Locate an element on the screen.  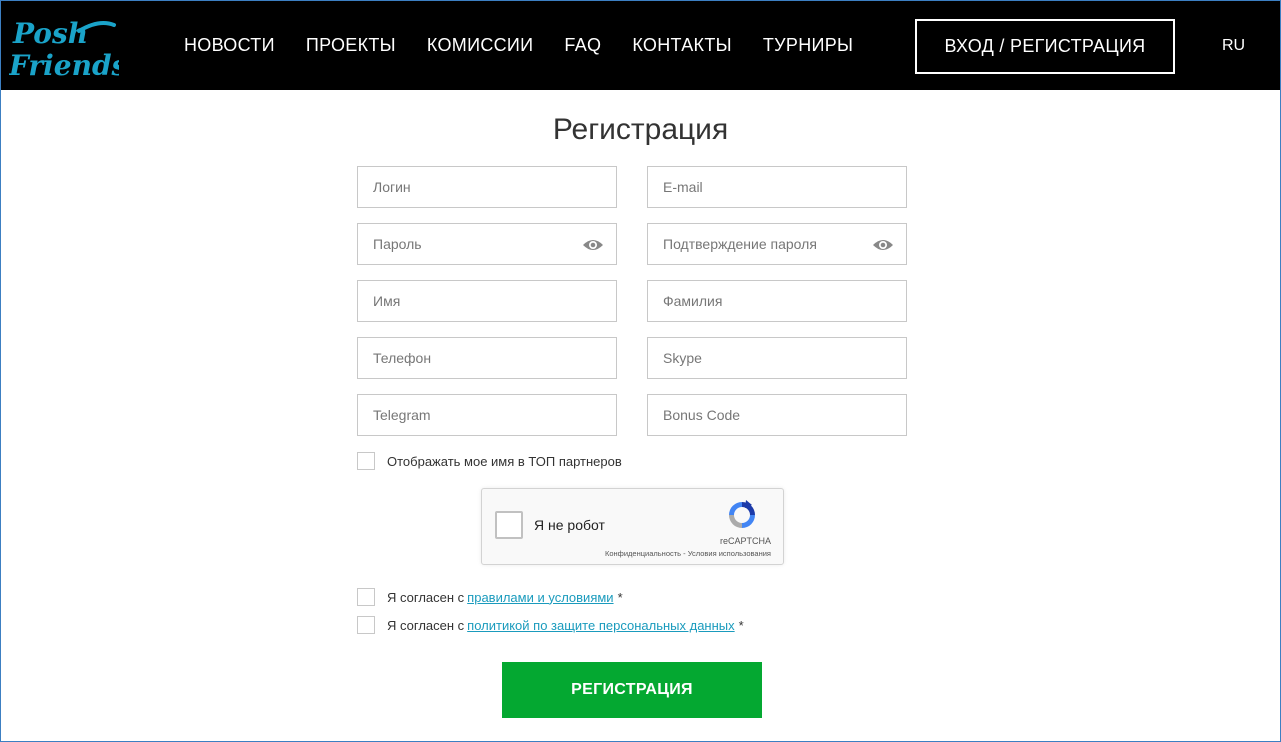
rules-link: правилами и условиями is located at coordinates (540, 597).